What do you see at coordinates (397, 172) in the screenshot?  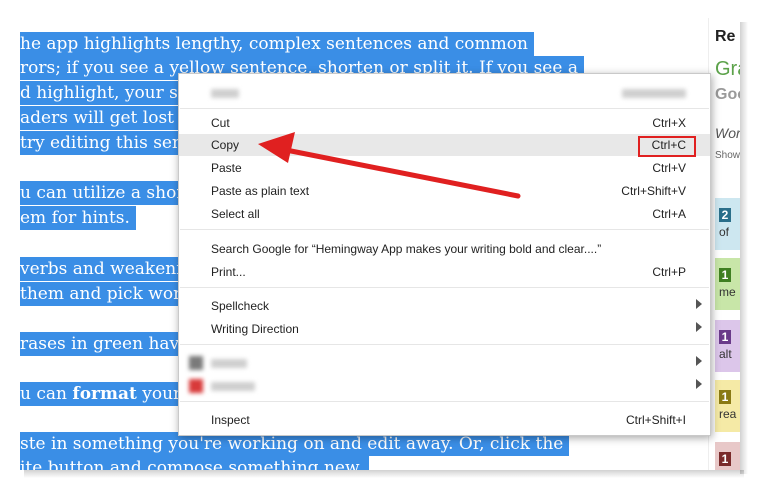 I see `annotation-arrow-shaft` at bounding box center [397, 172].